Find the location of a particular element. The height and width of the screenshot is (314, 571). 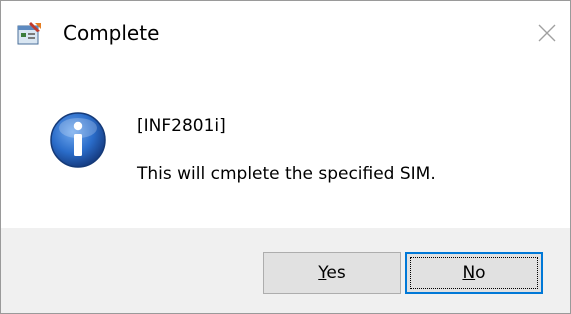

message-text: This will cmplete the specified SIM. is located at coordinates (286, 174).